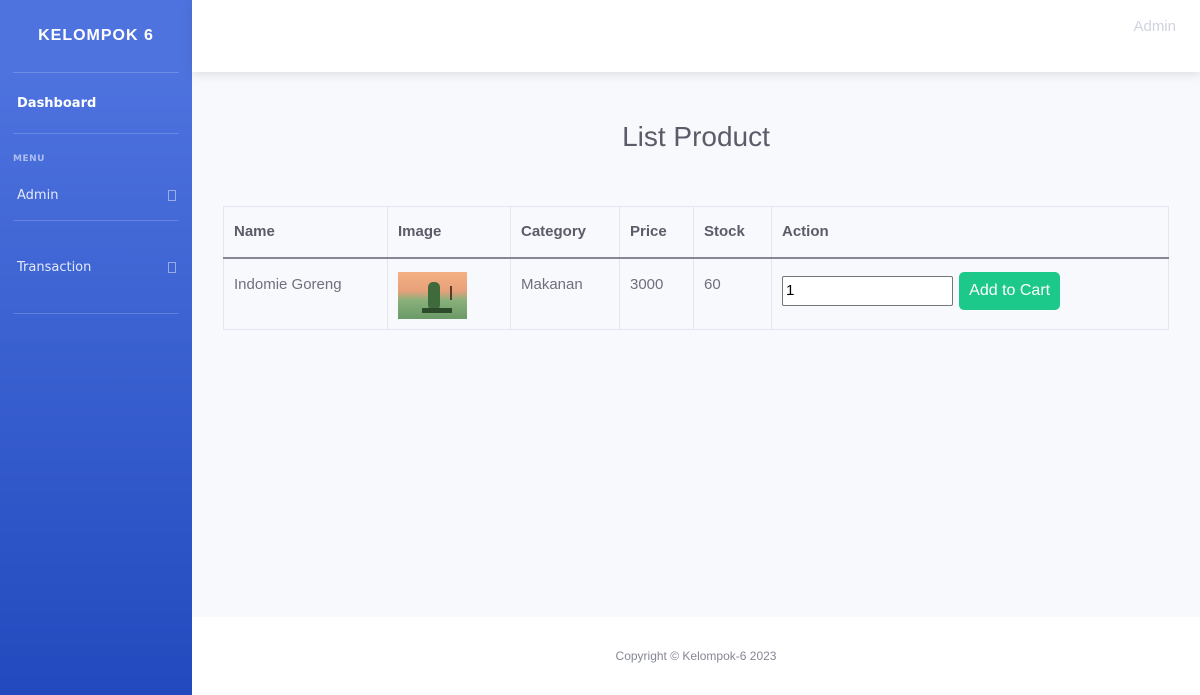 Image resolution: width=1200 pixels, height=695 pixels. What do you see at coordinates (38, 195) in the screenshot?
I see `sidebar-item-label: Admin` at bounding box center [38, 195].